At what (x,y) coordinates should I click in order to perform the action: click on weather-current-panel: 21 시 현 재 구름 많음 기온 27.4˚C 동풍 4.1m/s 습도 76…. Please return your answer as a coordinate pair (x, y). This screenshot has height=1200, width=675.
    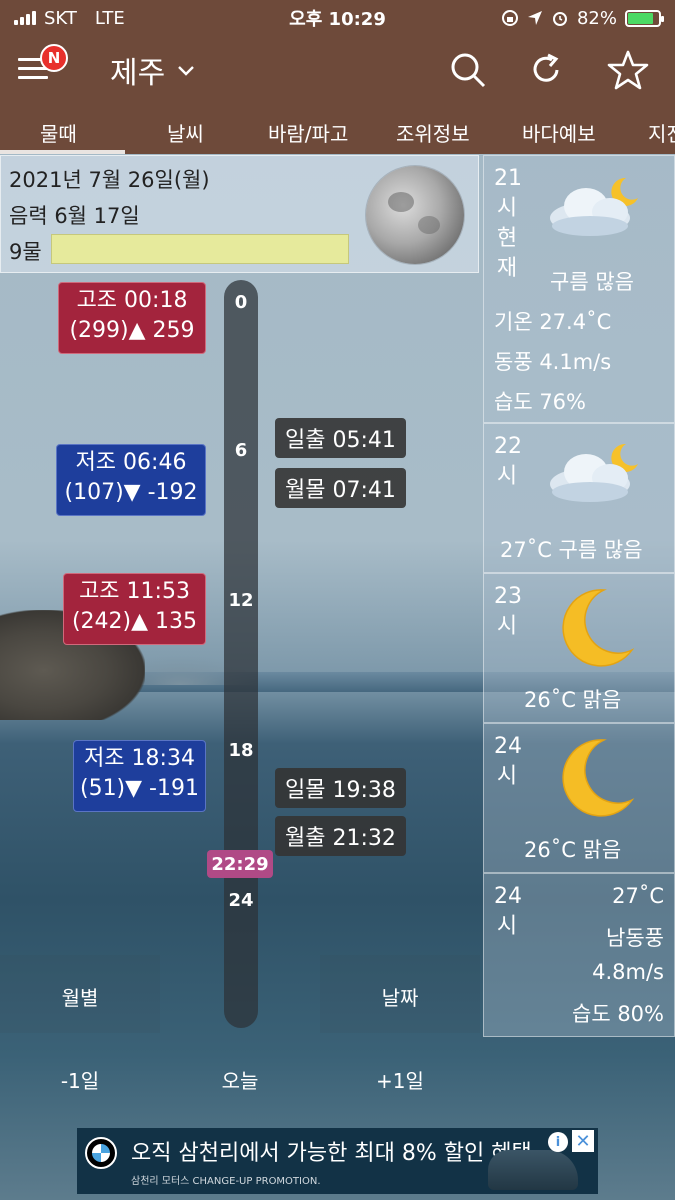
    Looking at the image, I should click on (579, 289).